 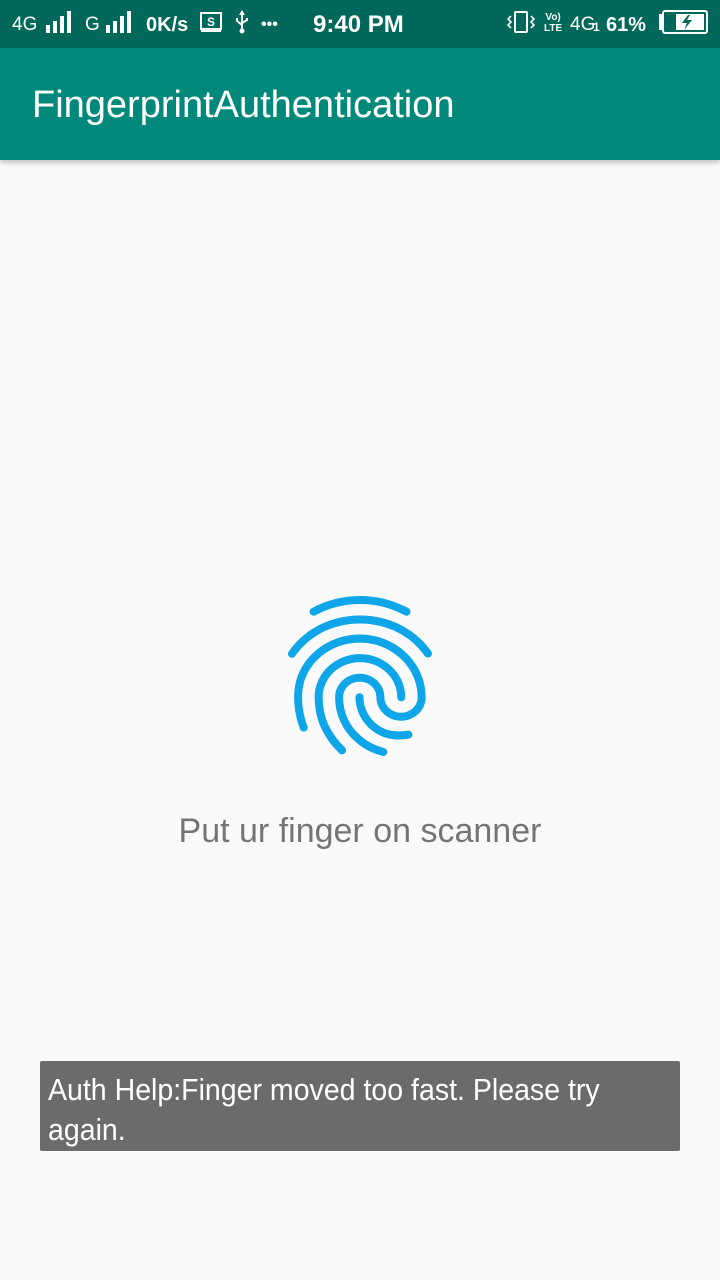 I want to click on network-type-1: 4G, so click(x=25, y=24).